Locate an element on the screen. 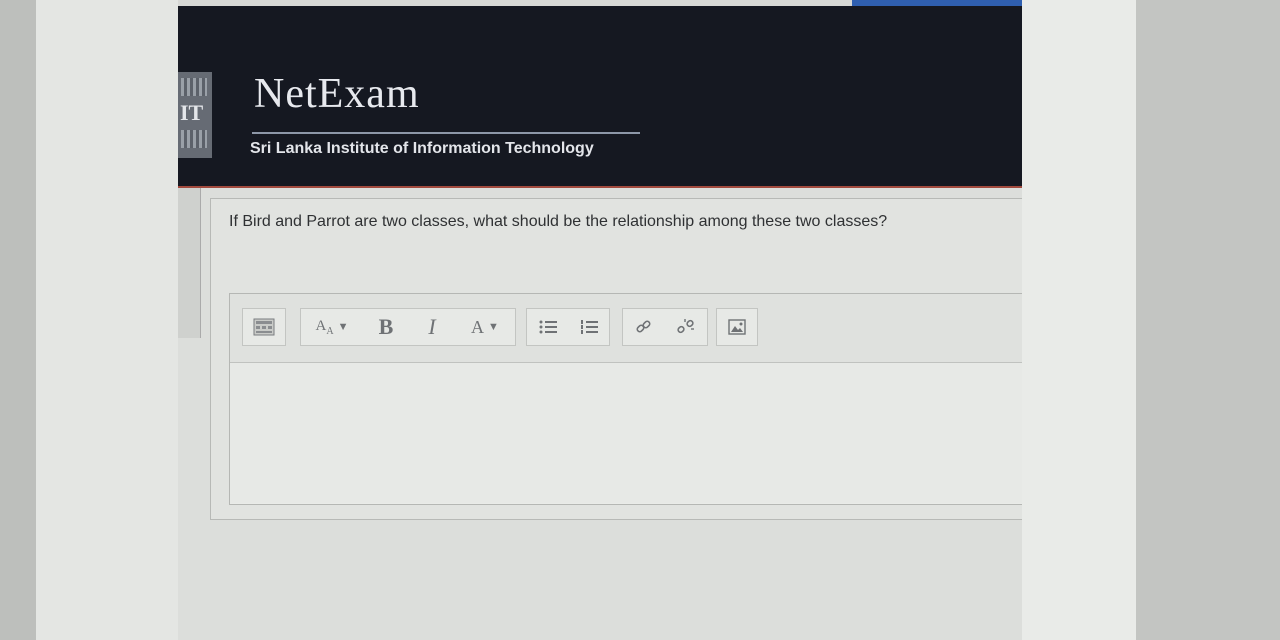 The height and width of the screenshot is (640, 1280). toolbar-group-format: AA ▼ B I A ▼ is located at coordinates (408, 327).